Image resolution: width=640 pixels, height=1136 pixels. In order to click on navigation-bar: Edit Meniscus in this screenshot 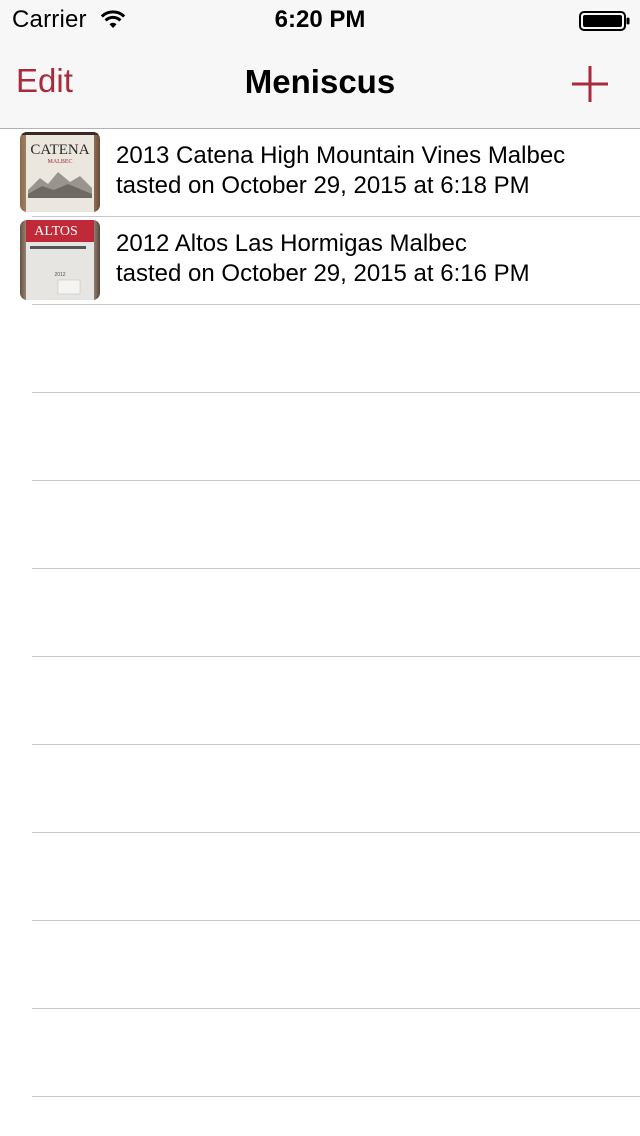, I will do `click(320, 84)`.